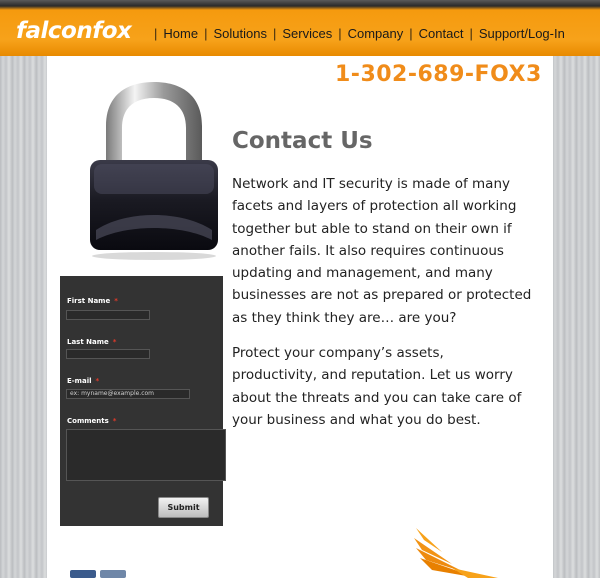 Image resolution: width=600 pixels, height=578 pixels. Describe the element at coordinates (183, 507) in the screenshot. I see `submit-button: Submit` at that location.